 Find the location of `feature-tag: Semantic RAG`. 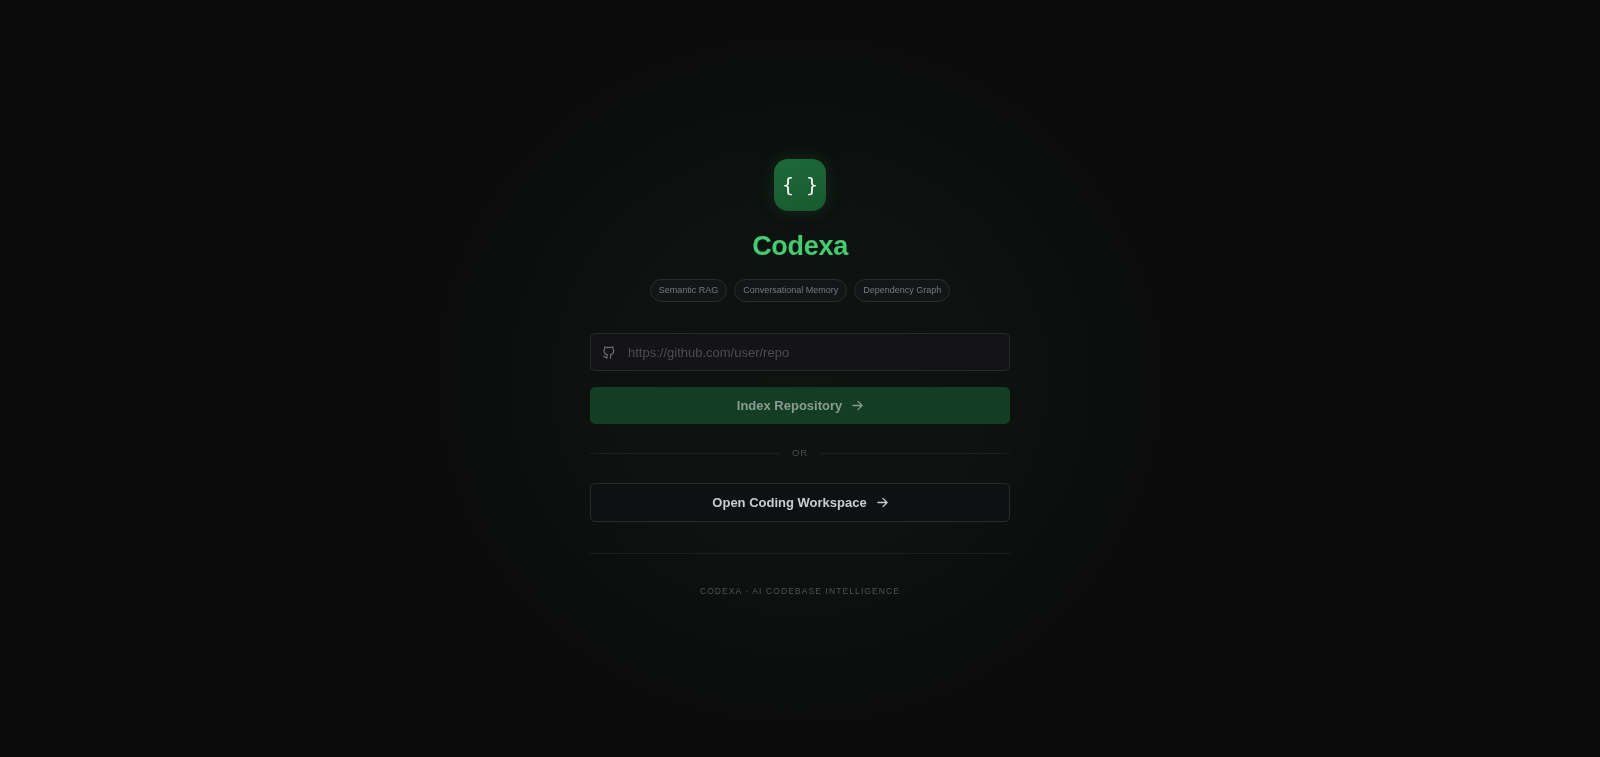

feature-tag: Semantic RAG is located at coordinates (688, 290).